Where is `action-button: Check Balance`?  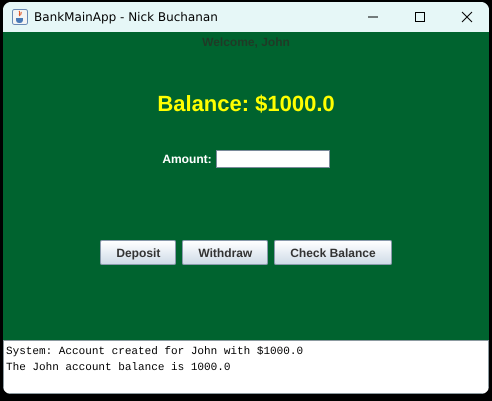
action-button: Check Balance is located at coordinates (333, 252).